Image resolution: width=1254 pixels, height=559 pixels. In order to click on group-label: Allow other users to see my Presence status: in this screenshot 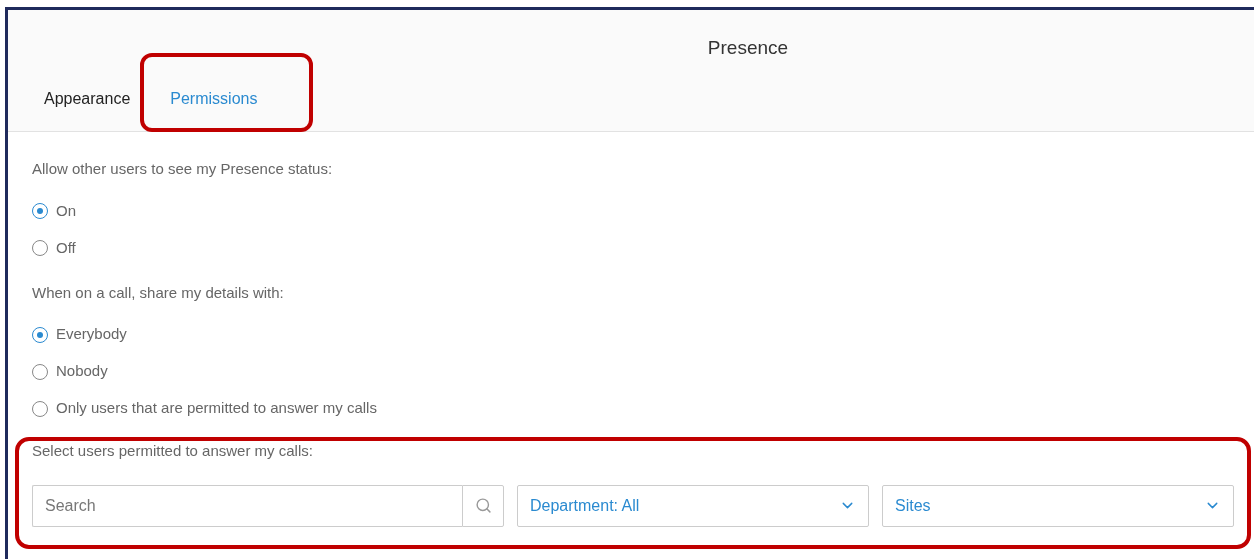, I will do `click(183, 169)`.